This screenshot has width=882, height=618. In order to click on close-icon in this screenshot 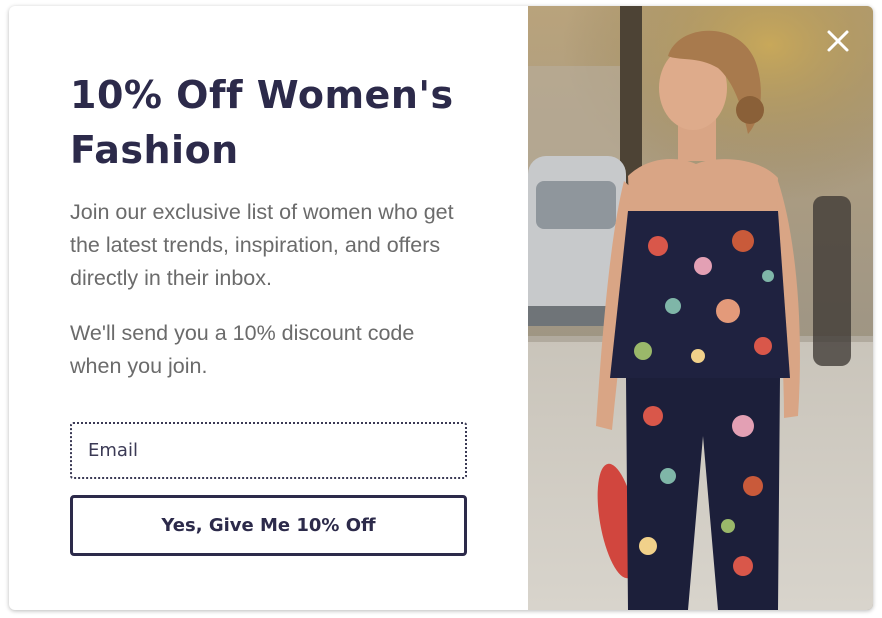, I will do `click(838, 41)`.